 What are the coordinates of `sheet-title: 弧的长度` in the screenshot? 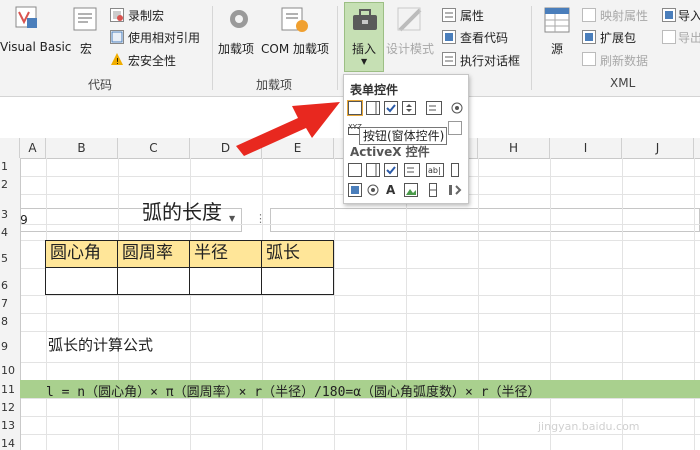 It's located at (182, 210).